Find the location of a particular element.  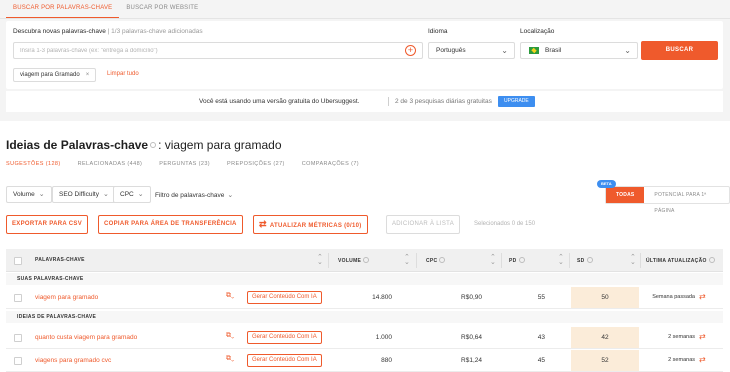

tab-comparisons: COMPARAÇÕES (7) is located at coordinates (330, 164).